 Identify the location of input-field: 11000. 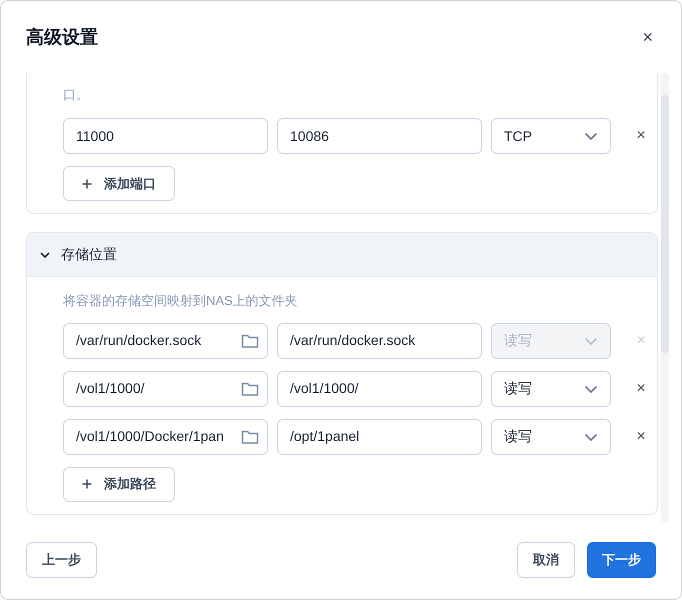
(165, 136).